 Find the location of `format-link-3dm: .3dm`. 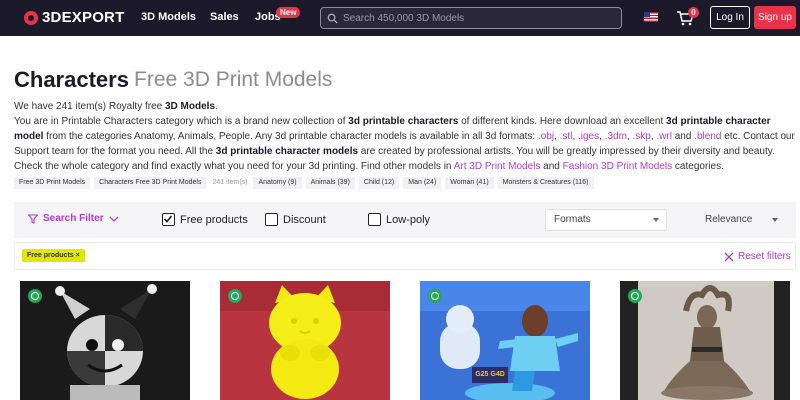

format-link-3dm: .3dm is located at coordinates (616, 136).